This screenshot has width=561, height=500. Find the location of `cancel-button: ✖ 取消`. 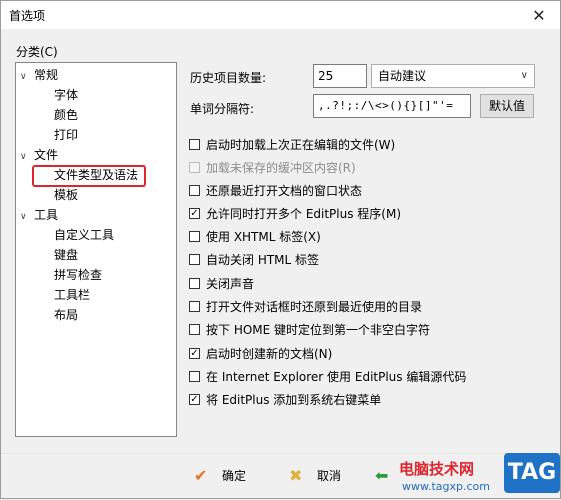

cancel-button: ✖ 取消 is located at coordinates (315, 475).